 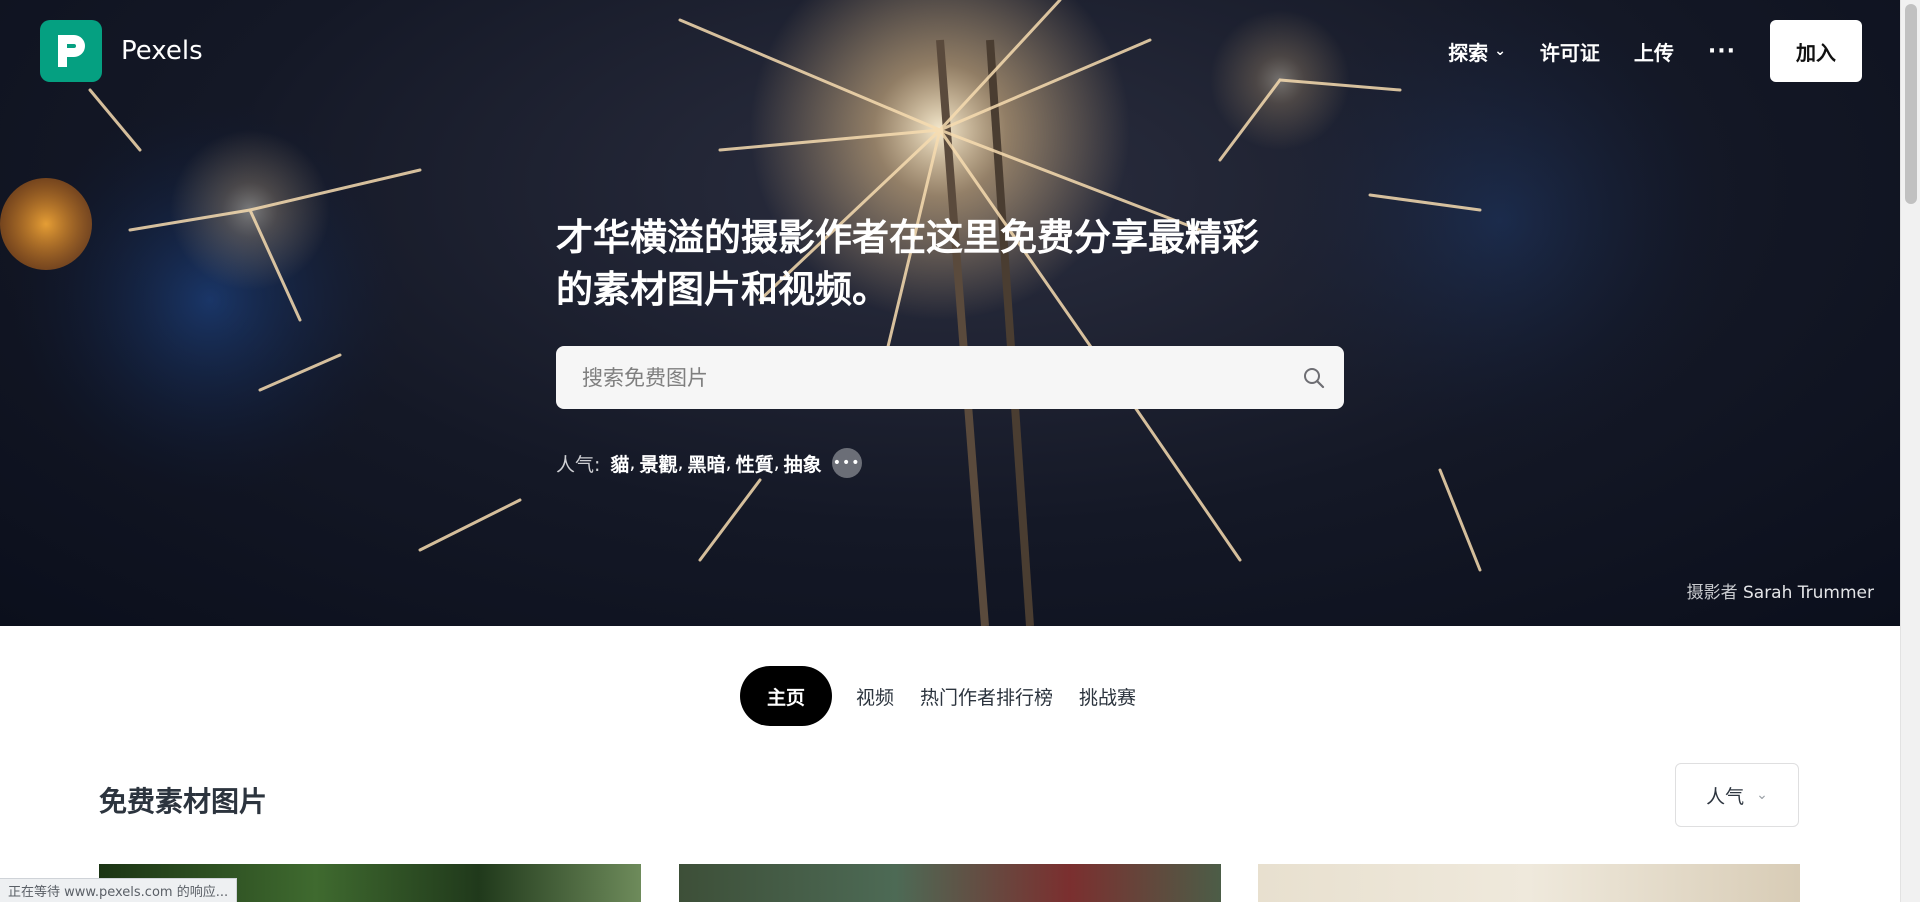 I want to click on popular-tag: 貓, so click(x=619, y=463).